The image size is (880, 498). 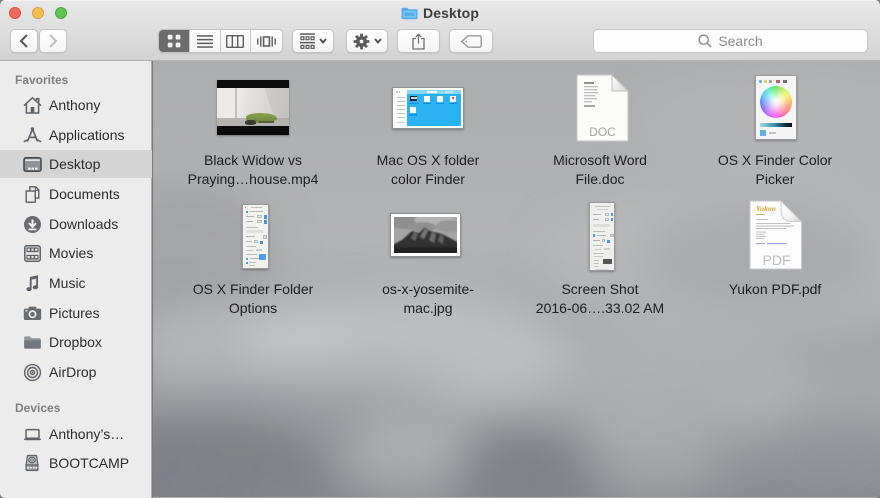 What do you see at coordinates (777, 260) in the screenshot?
I see `svg-text: PDF` at bounding box center [777, 260].